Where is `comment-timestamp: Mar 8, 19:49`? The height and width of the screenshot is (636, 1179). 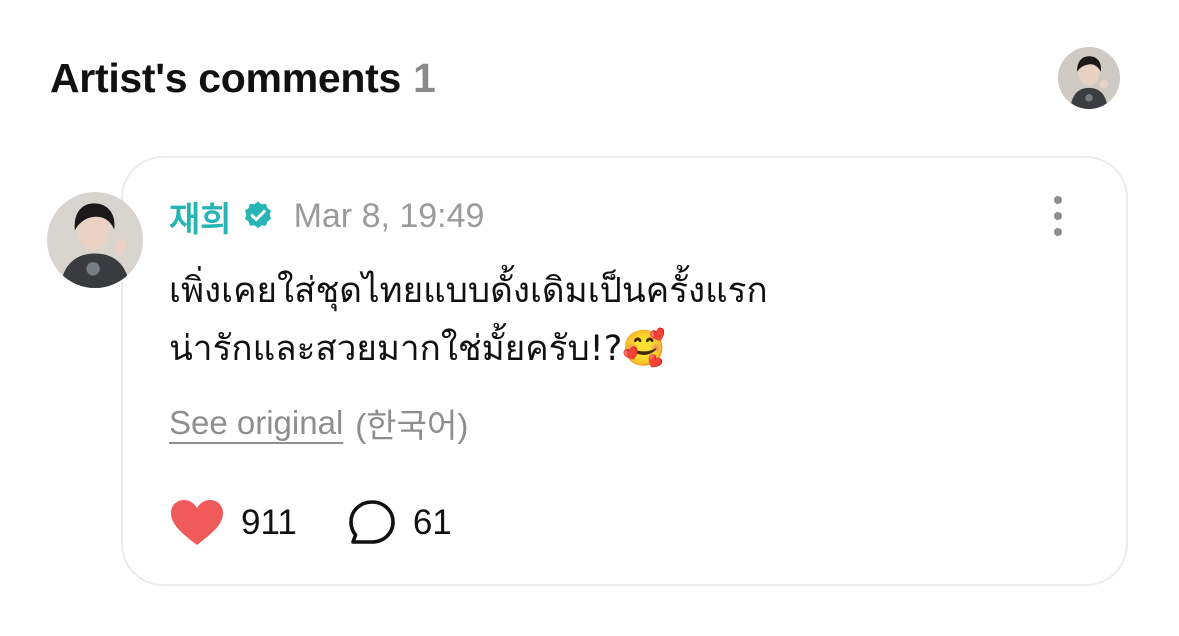
comment-timestamp: Mar 8, 19:49 is located at coordinates (389, 215).